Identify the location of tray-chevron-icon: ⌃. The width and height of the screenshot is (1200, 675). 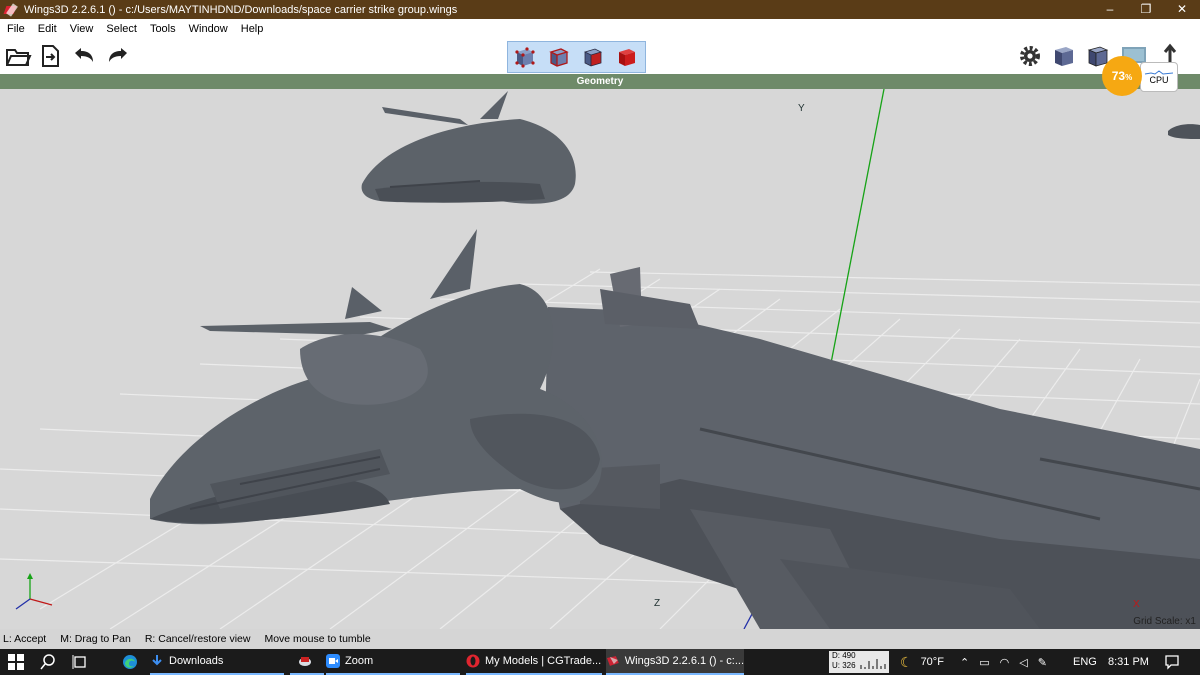
(964, 662).